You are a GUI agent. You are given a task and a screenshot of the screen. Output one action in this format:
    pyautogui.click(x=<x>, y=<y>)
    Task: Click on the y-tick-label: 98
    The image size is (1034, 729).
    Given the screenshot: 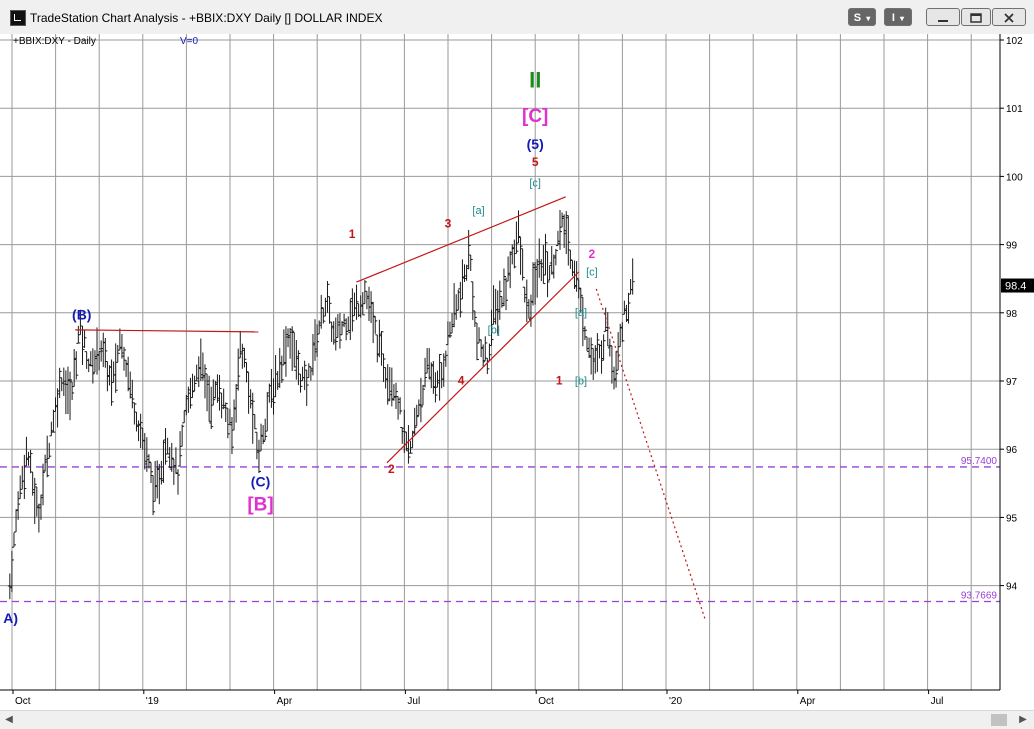 What is the action you would take?
    pyautogui.click(x=1012, y=314)
    